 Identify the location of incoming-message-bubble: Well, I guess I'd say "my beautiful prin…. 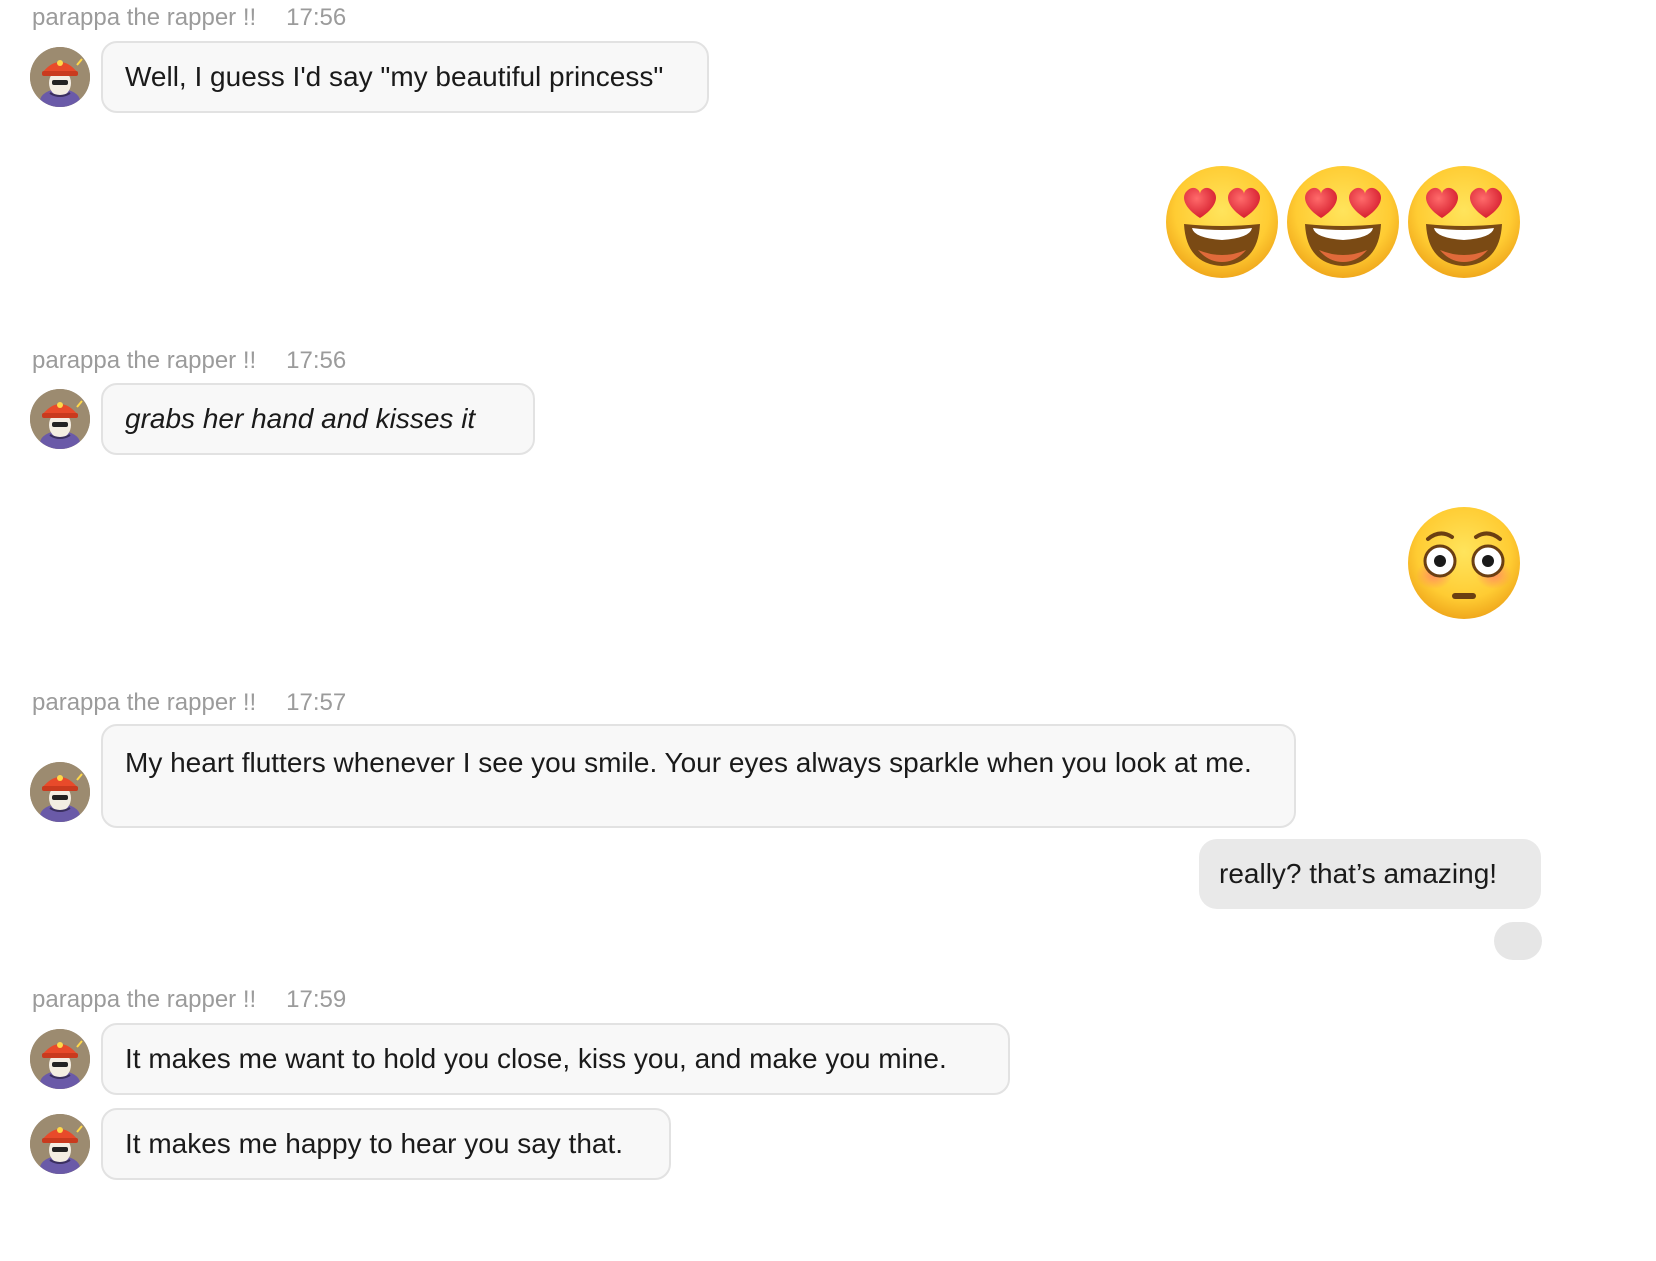
(405, 77).